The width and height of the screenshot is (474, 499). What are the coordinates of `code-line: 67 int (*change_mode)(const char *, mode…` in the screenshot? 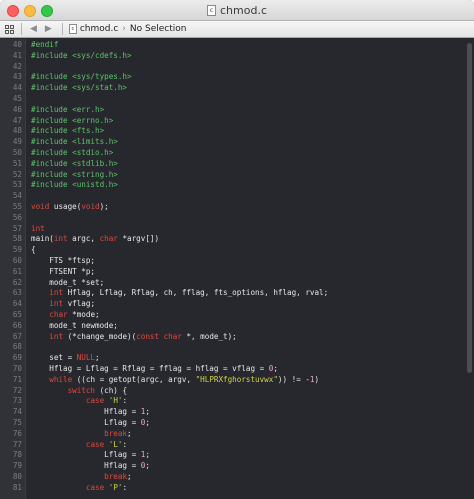 It's located at (230, 337).